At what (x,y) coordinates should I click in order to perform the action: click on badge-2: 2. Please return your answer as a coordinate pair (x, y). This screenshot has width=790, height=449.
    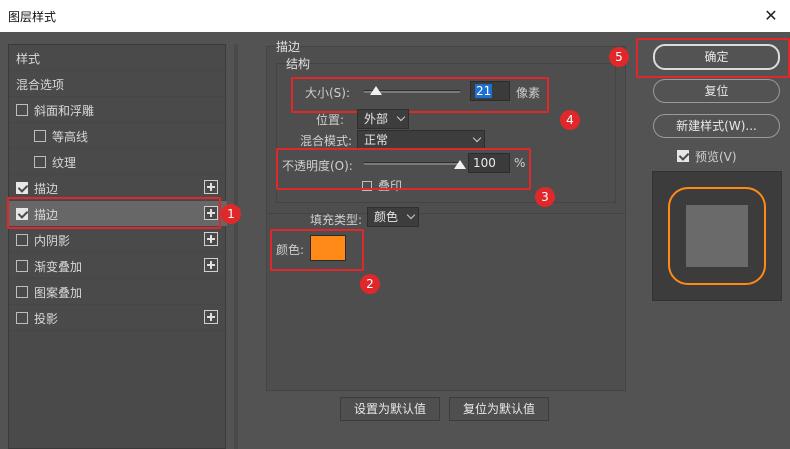
    Looking at the image, I should click on (370, 284).